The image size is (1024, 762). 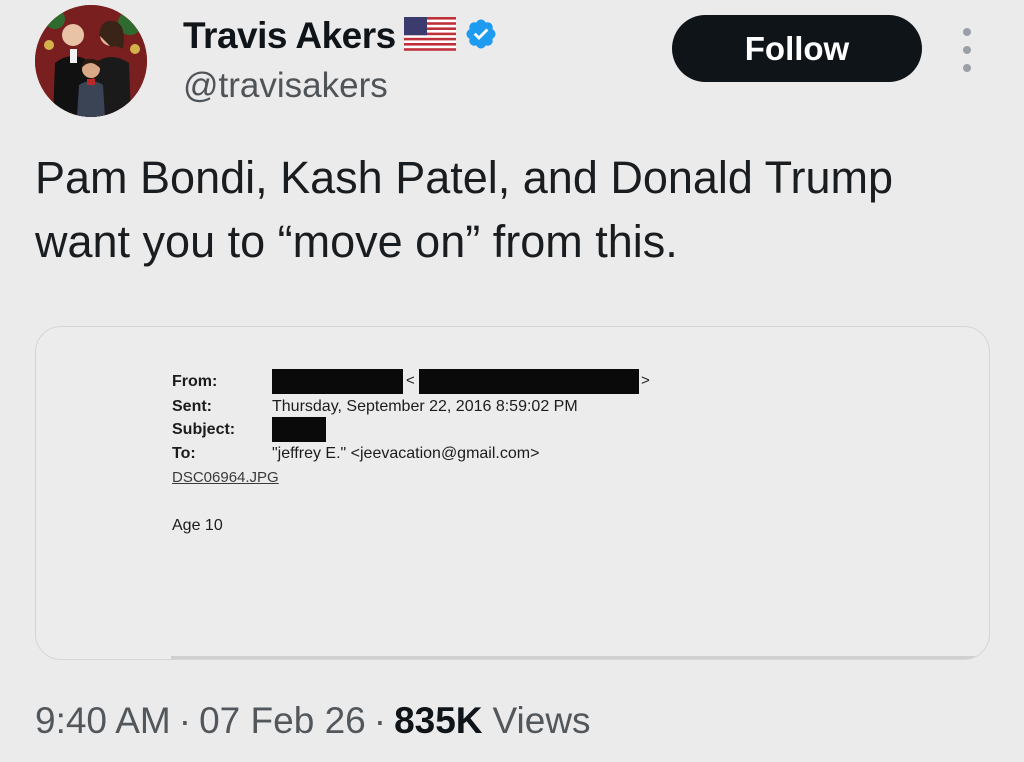 I want to click on more-options-icon, so click(x=967, y=50).